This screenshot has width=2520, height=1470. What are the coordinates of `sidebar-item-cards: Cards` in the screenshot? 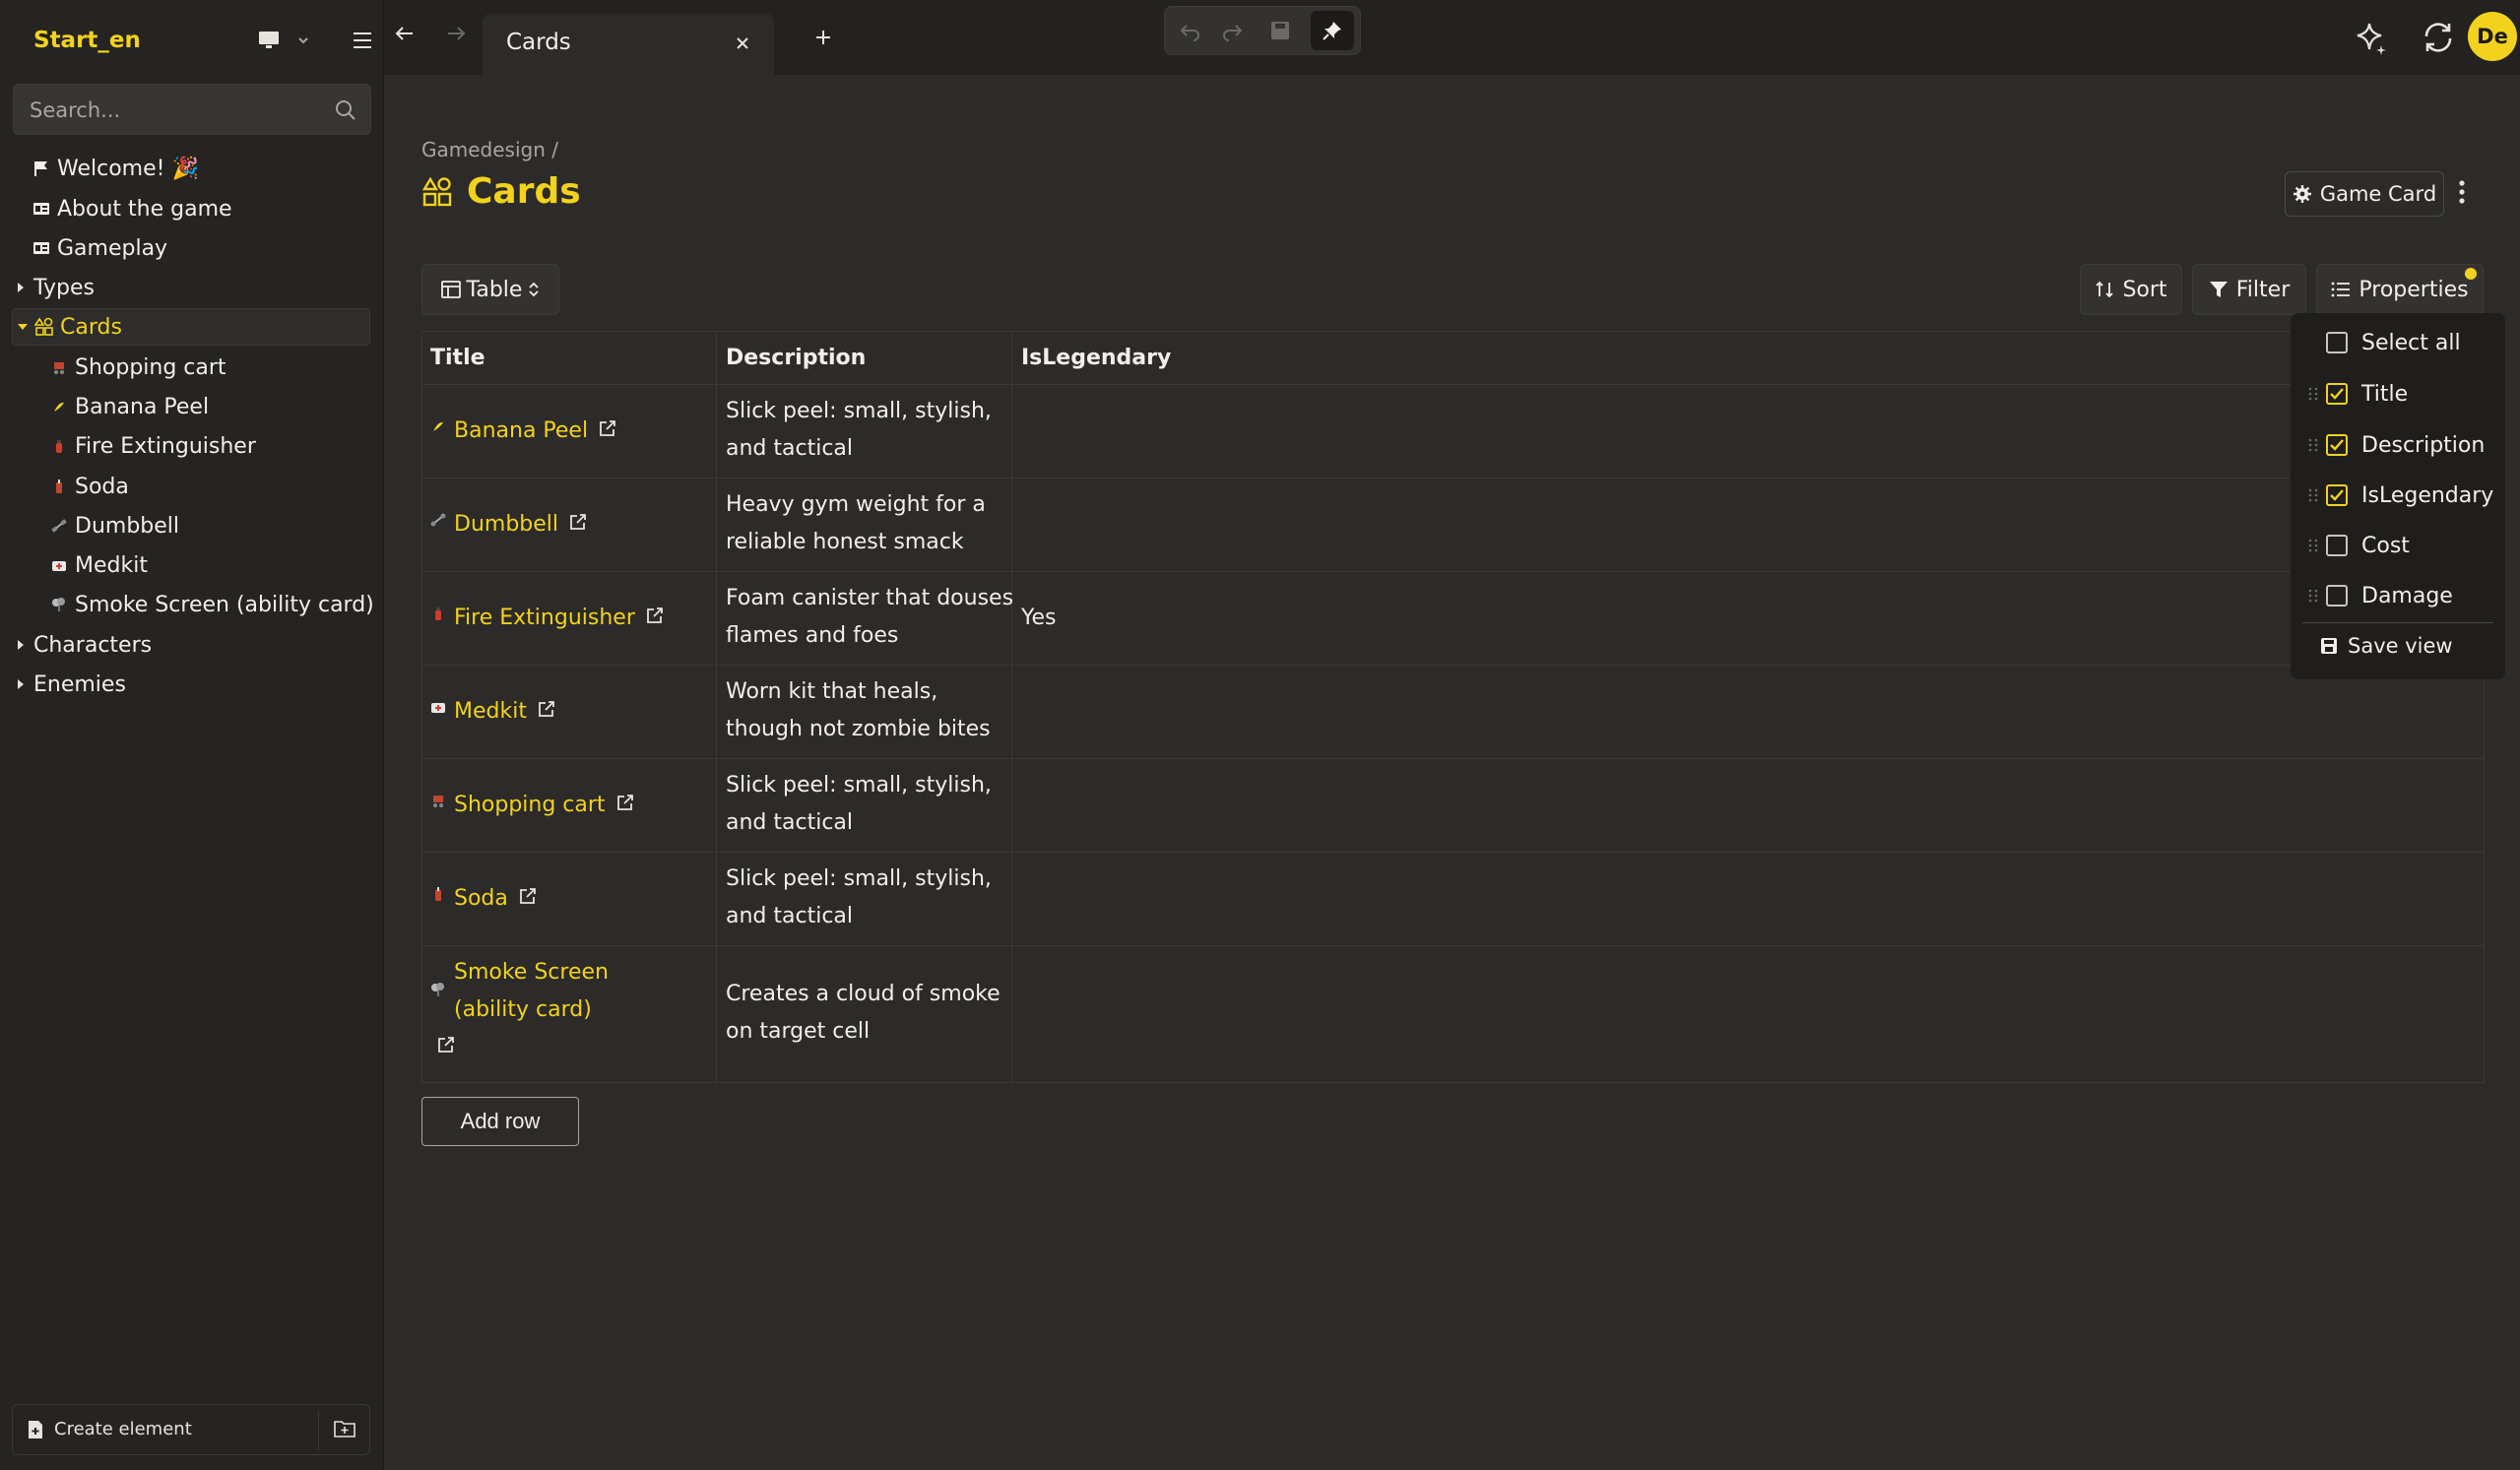 It's located at (191, 327).